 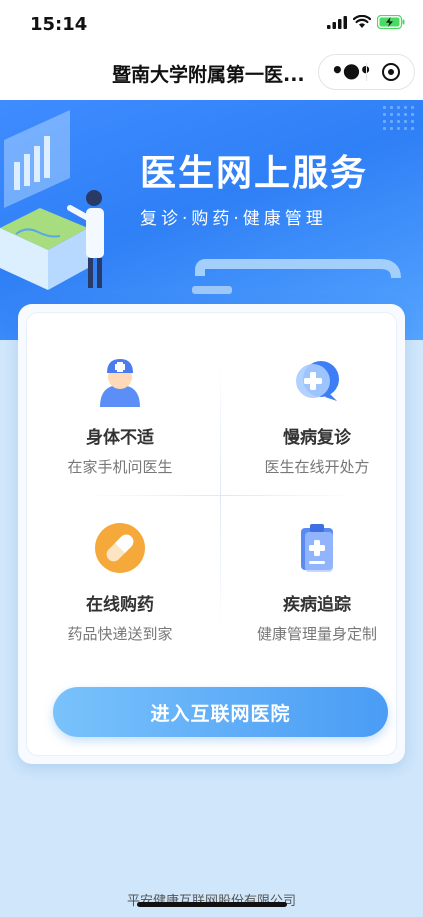 What do you see at coordinates (211, 24) in the screenshot?
I see `status-bar: 15:14` at bounding box center [211, 24].